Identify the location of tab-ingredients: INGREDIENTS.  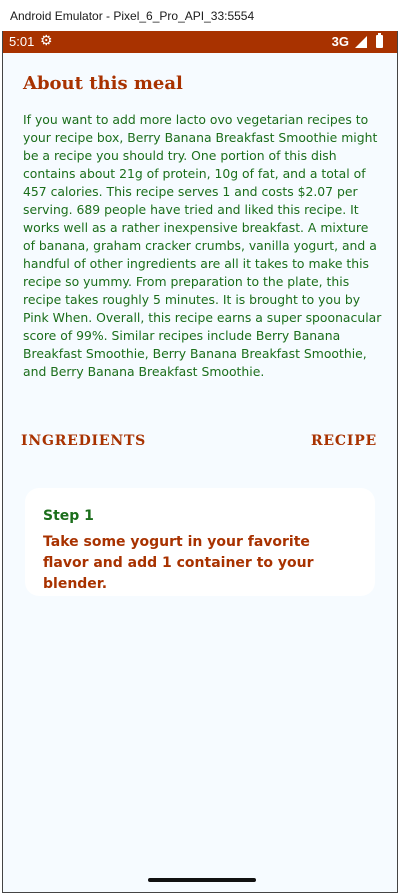
(83, 441).